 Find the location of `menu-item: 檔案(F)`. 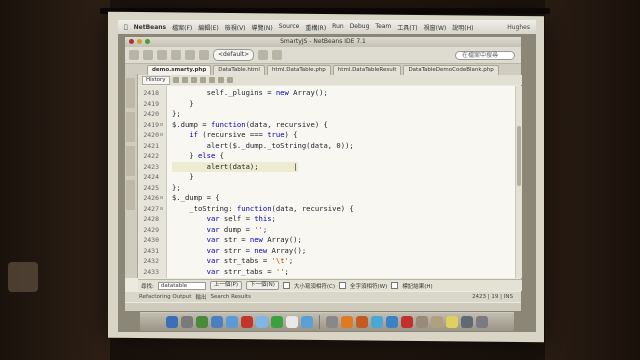

menu-item: 檔案(F) is located at coordinates (182, 27).